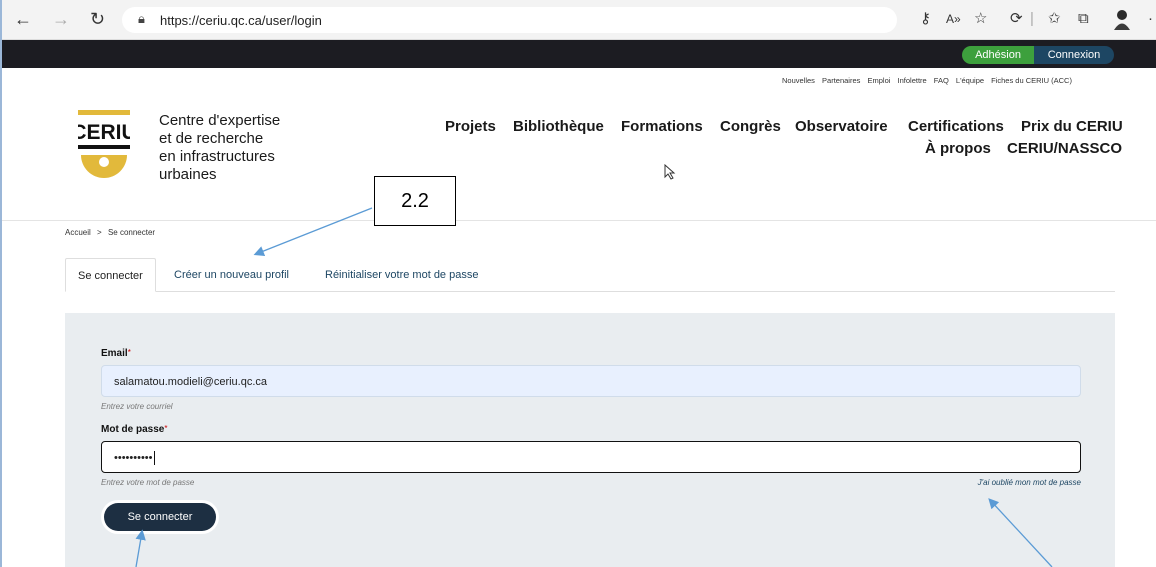 The image size is (1156, 567). Describe the element at coordinates (116, 353) in the screenshot. I see `email-label: Email*` at that location.